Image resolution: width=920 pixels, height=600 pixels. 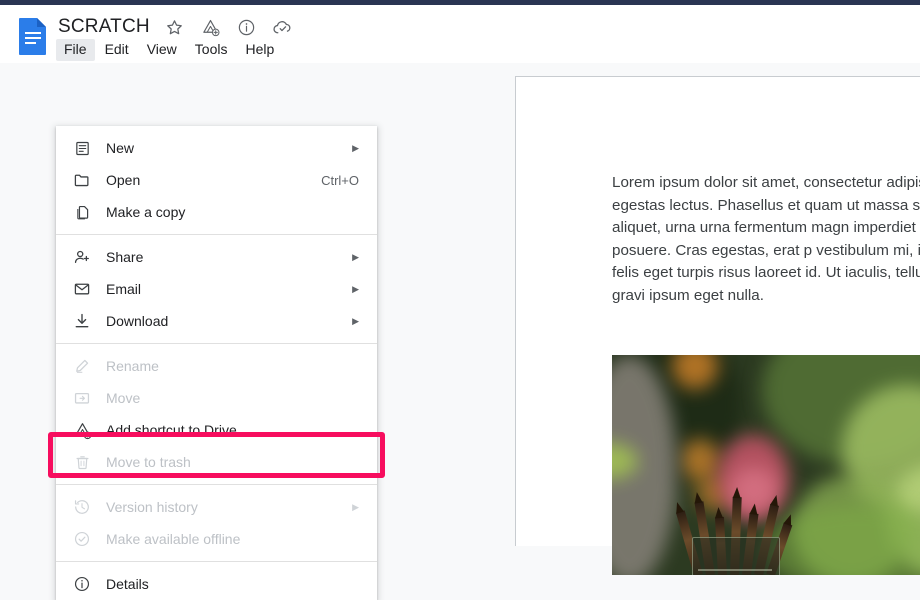 I want to click on menu-item-label: Move, so click(x=123, y=398).